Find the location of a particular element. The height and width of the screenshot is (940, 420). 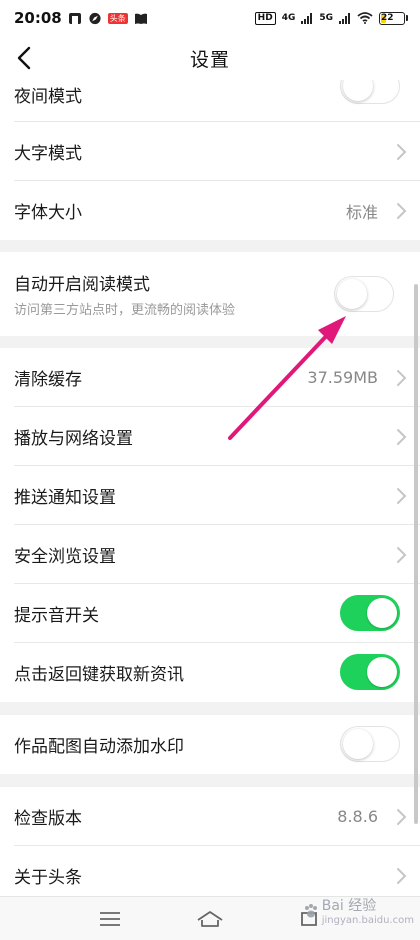

setting-label: 点击返回键获取新资讯 is located at coordinates (99, 675).